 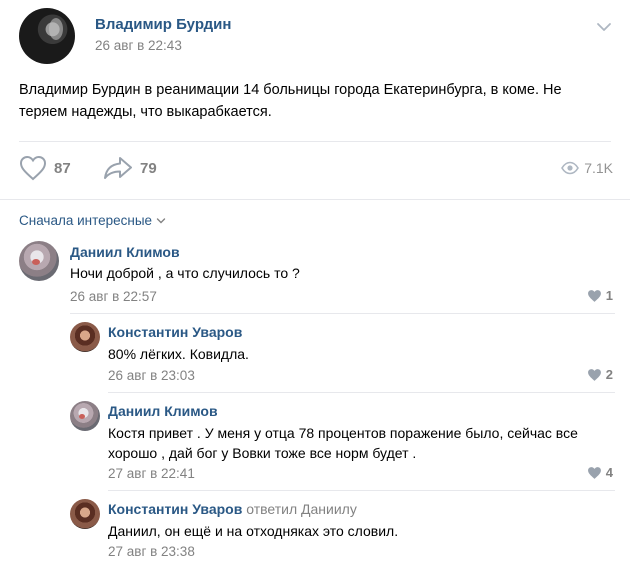 I want to click on share-arrow-icon, so click(x=118, y=168).